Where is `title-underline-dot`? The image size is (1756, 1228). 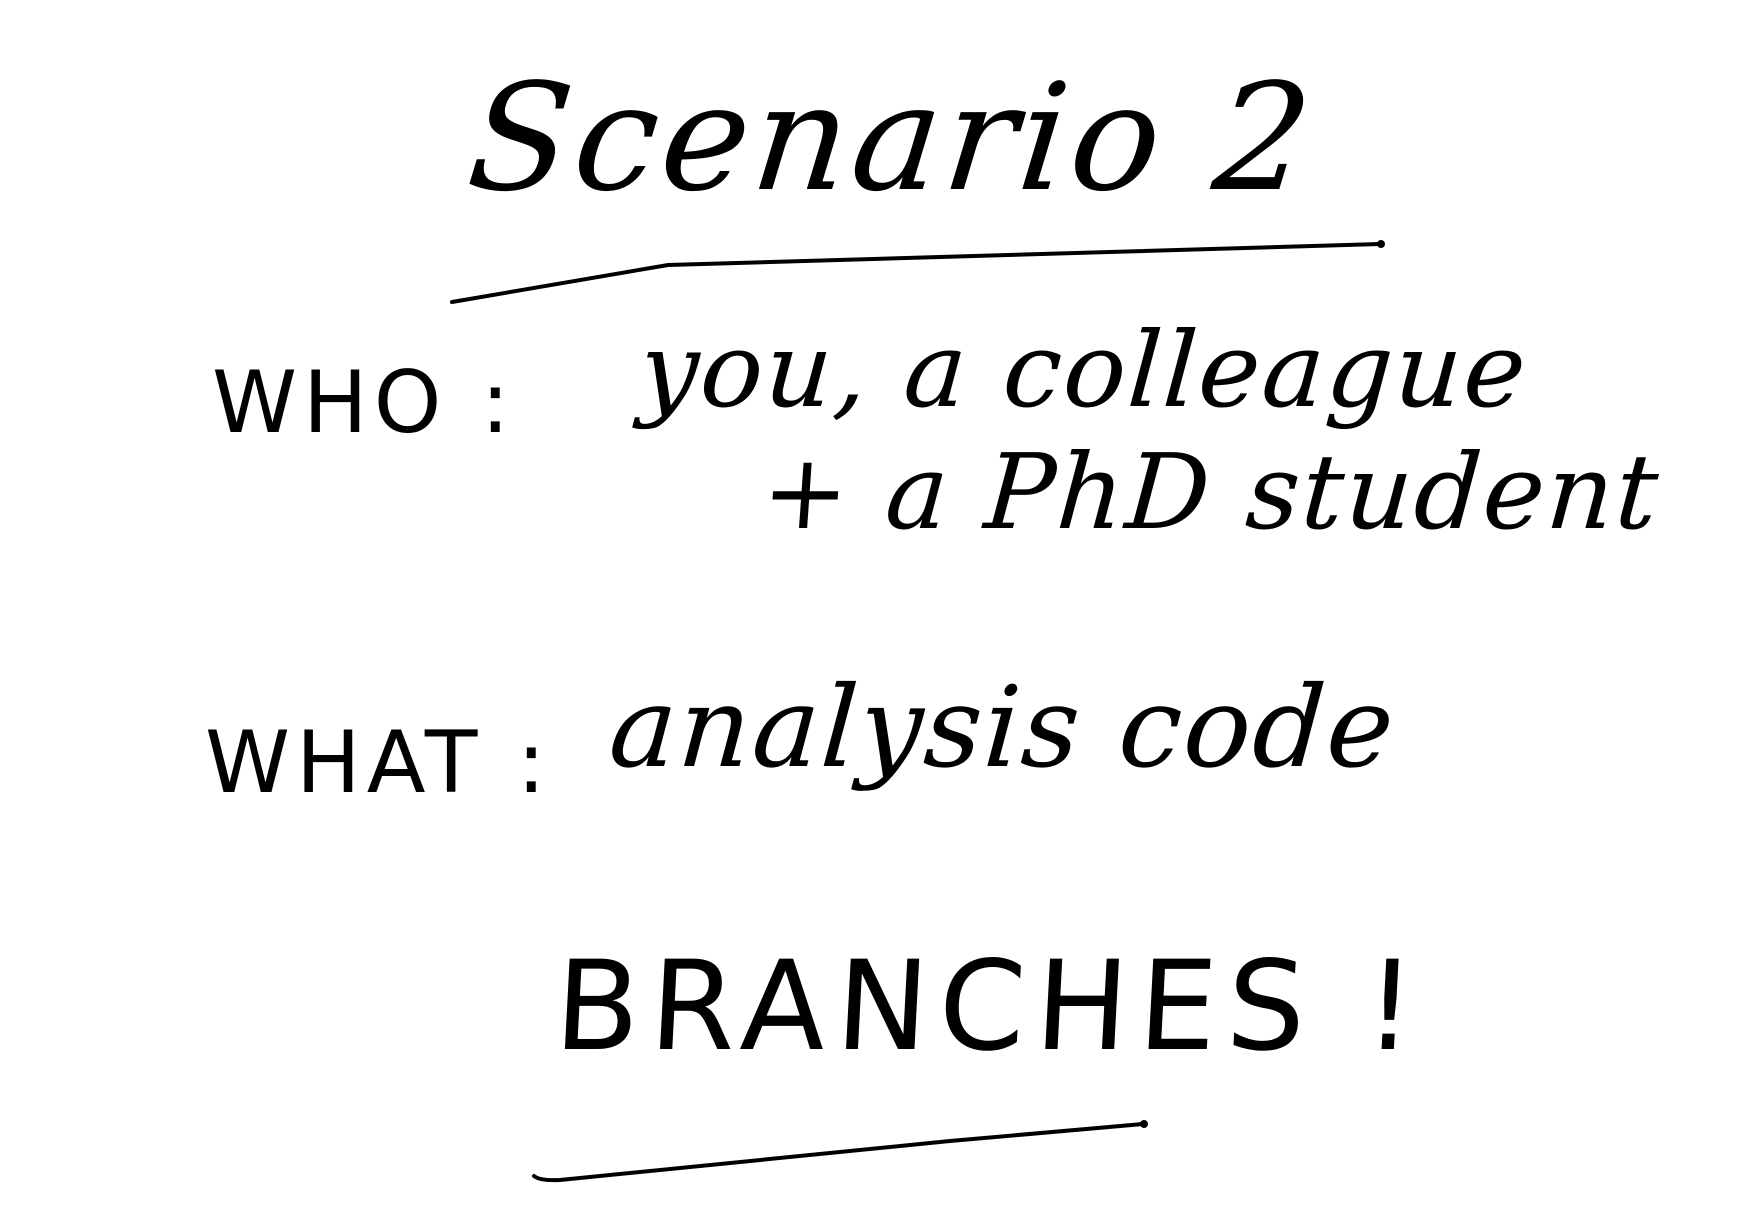
title-underline-dot is located at coordinates (1381, 244).